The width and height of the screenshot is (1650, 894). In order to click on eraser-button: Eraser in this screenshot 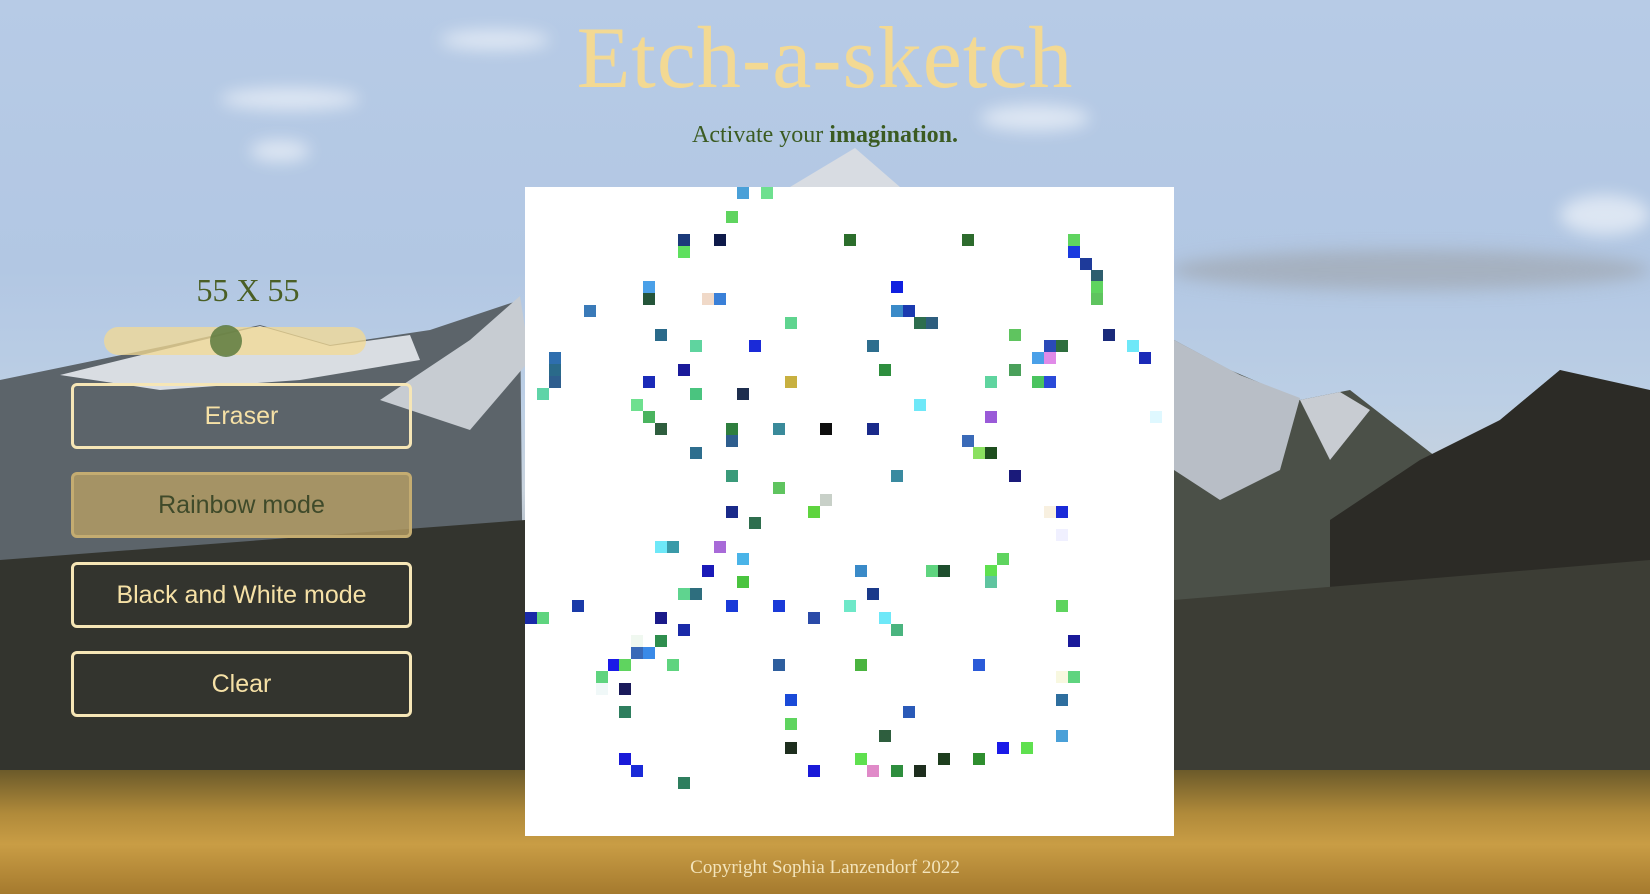, I will do `click(241, 416)`.